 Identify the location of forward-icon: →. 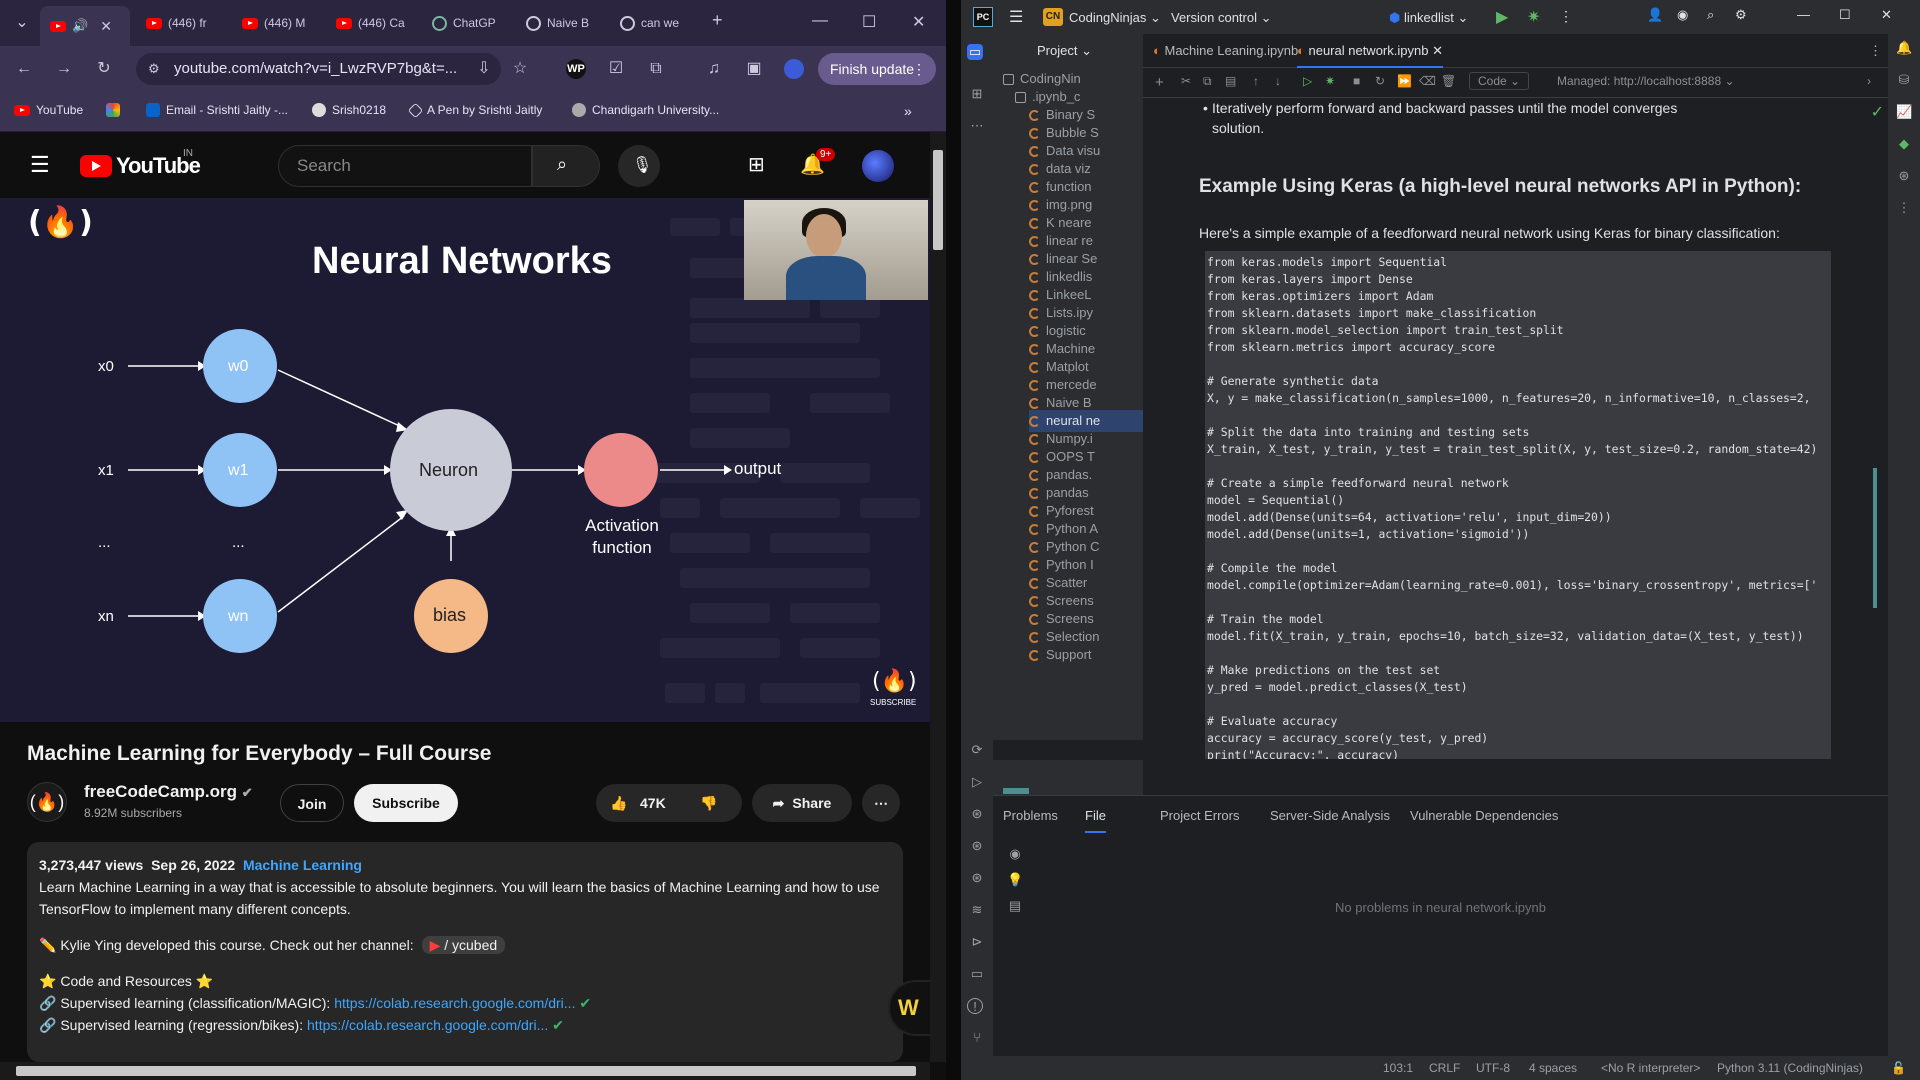
(64, 69).